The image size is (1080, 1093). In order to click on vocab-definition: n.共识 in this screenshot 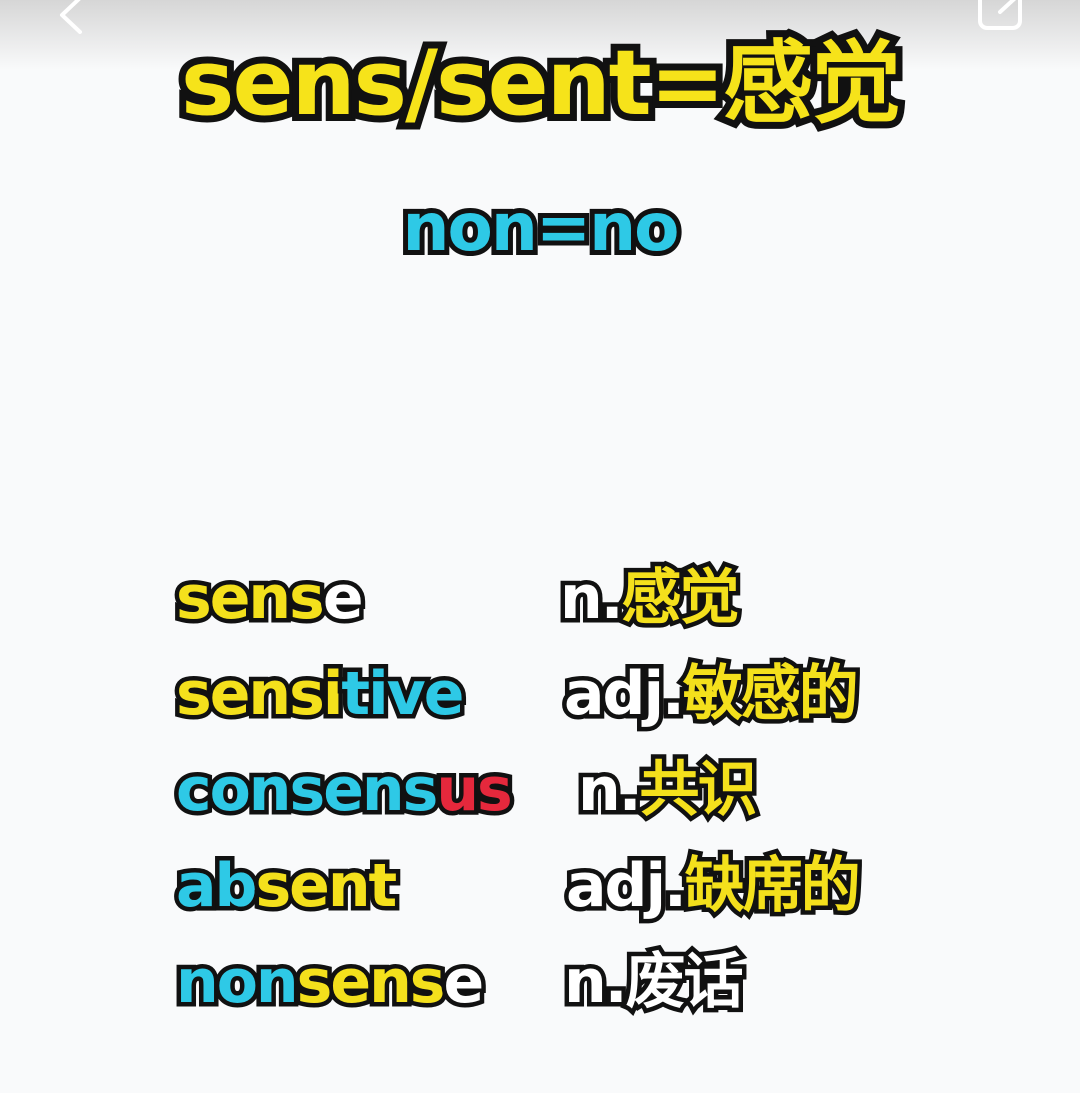, I will do `click(668, 790)`.